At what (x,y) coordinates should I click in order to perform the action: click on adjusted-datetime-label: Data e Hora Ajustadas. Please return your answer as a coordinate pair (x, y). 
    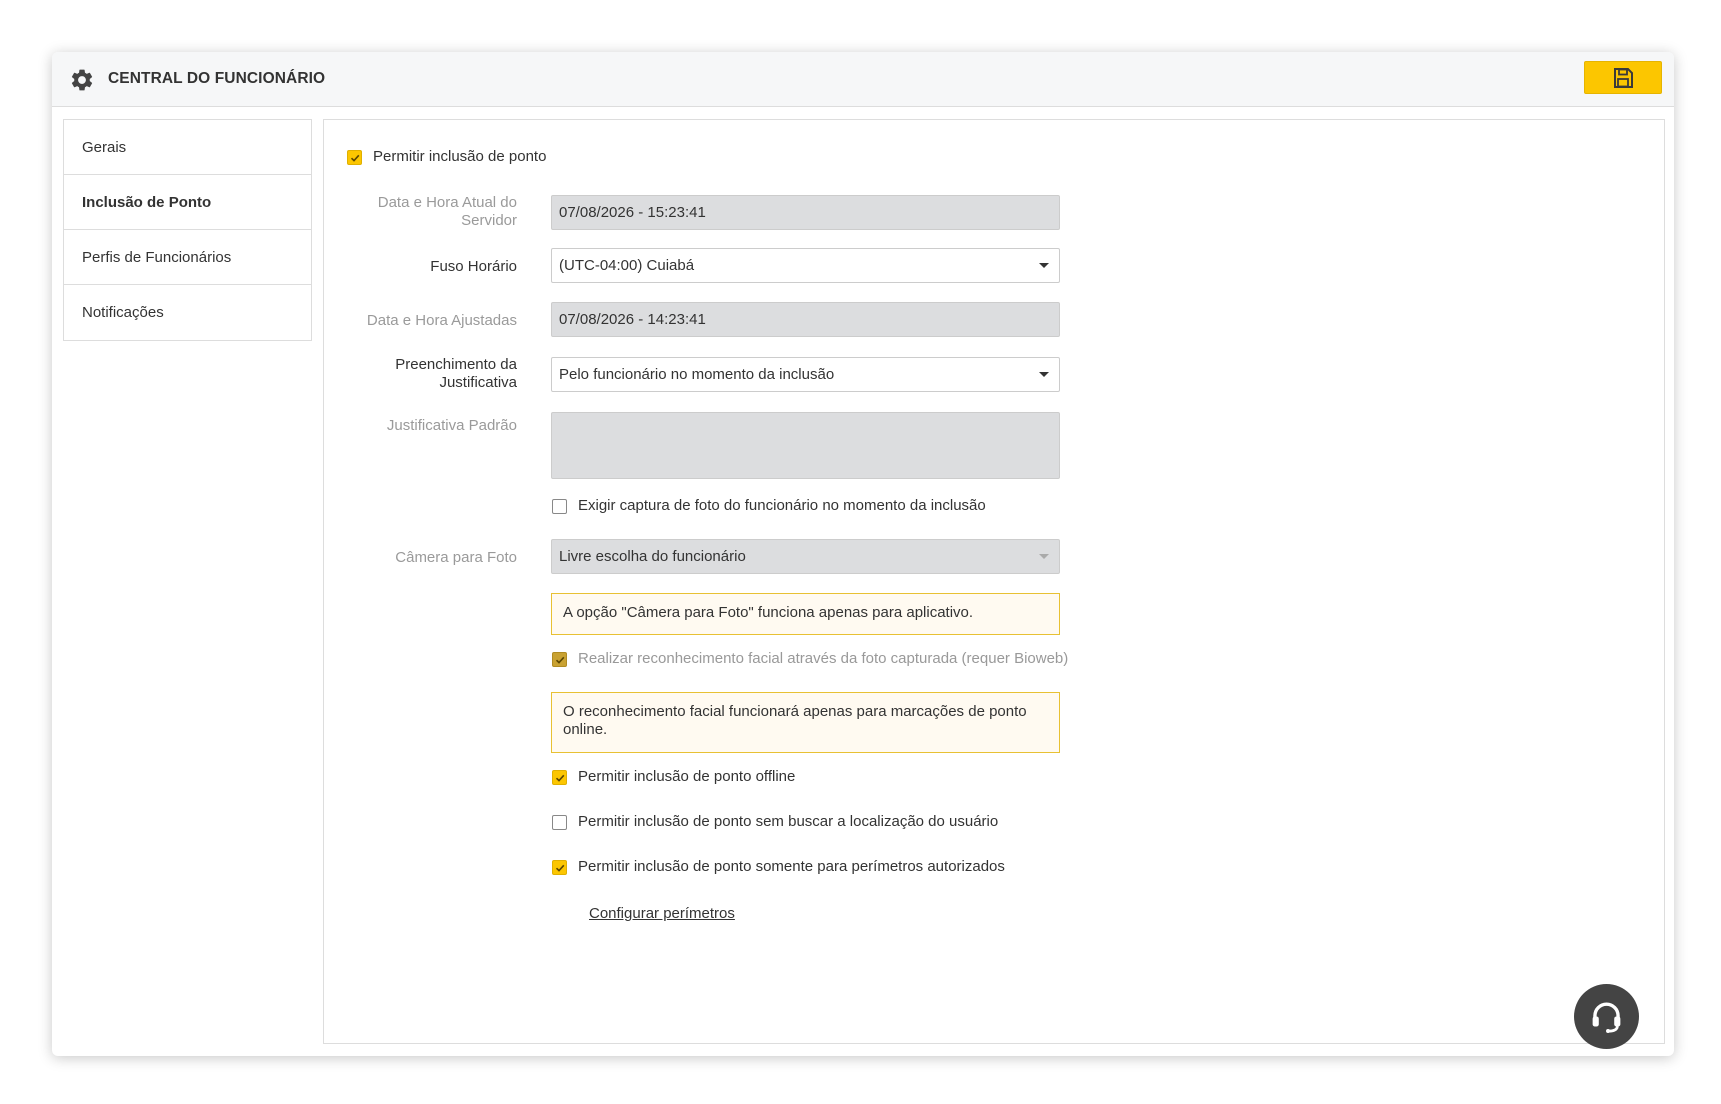
    Looking at the image, I should click on (441, 320).